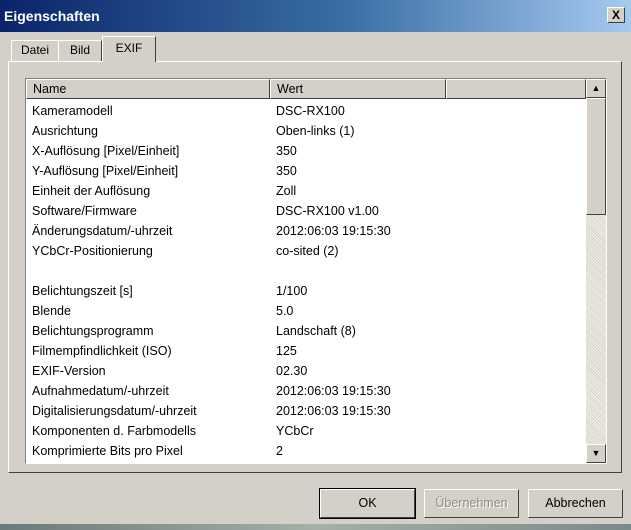 The image size is (631, 530). What do you see at coordinates (51, 311) in the screenshot?
I see `row-name: Blende` at bounding box center [51, 311].